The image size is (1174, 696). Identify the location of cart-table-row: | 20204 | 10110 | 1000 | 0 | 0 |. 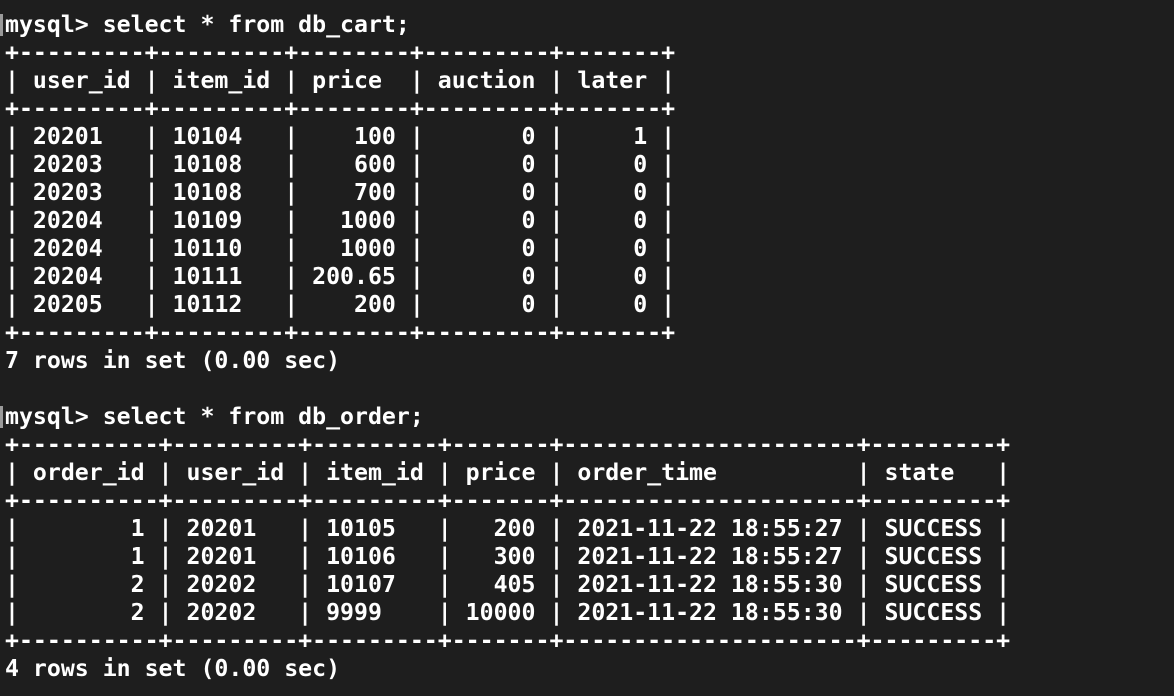
(340, 248).